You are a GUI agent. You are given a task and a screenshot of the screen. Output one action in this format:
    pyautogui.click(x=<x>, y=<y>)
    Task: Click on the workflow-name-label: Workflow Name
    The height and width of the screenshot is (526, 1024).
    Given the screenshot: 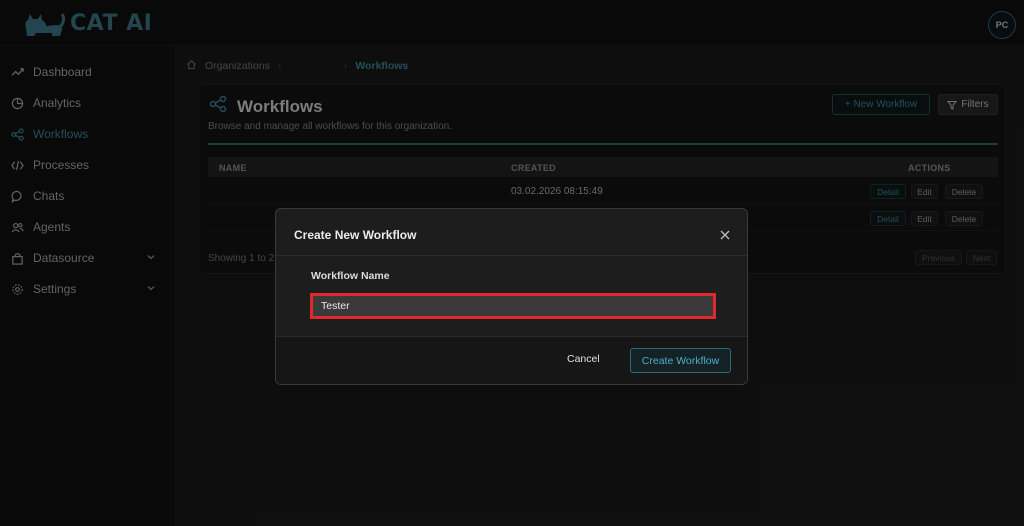 What is the action you would take?
    pyautogui.click(x=350, y=276)
    